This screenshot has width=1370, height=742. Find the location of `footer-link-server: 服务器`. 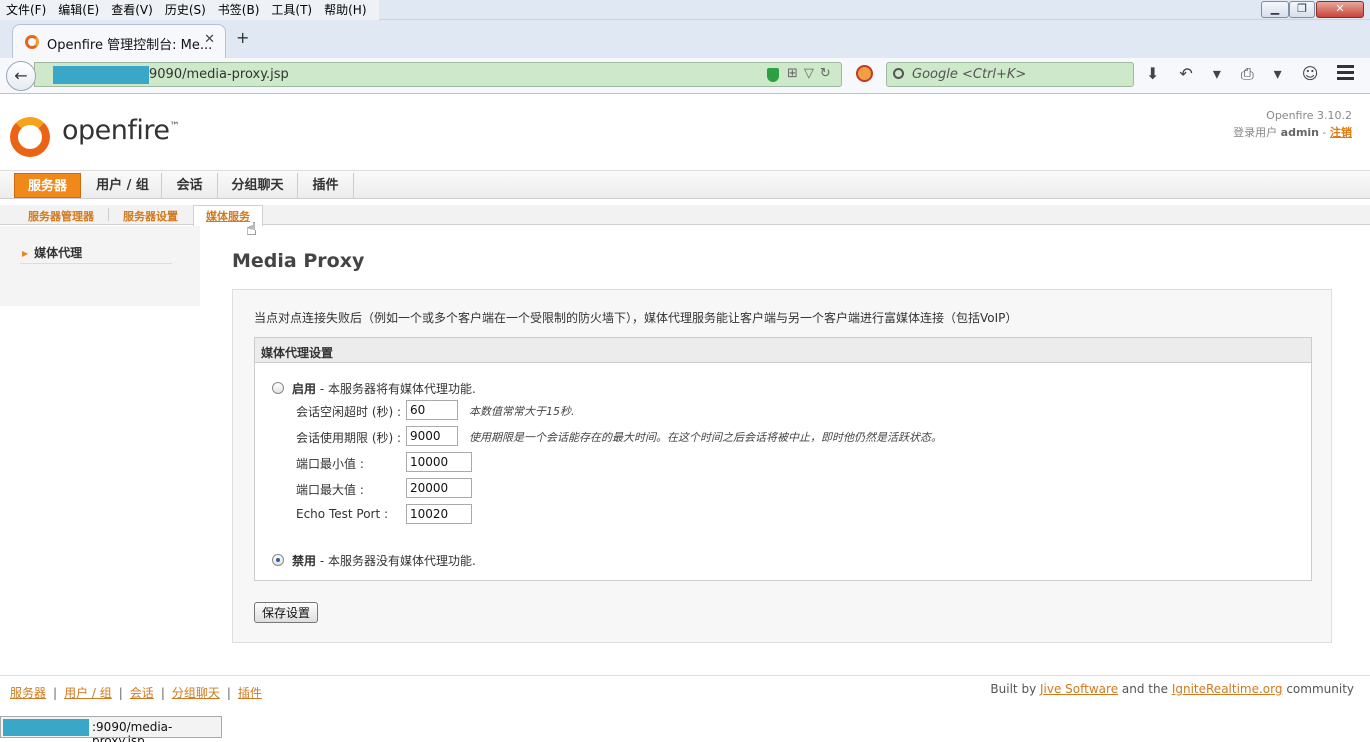

footer-link-server: 服务器 is located at coordinates (28, 693).